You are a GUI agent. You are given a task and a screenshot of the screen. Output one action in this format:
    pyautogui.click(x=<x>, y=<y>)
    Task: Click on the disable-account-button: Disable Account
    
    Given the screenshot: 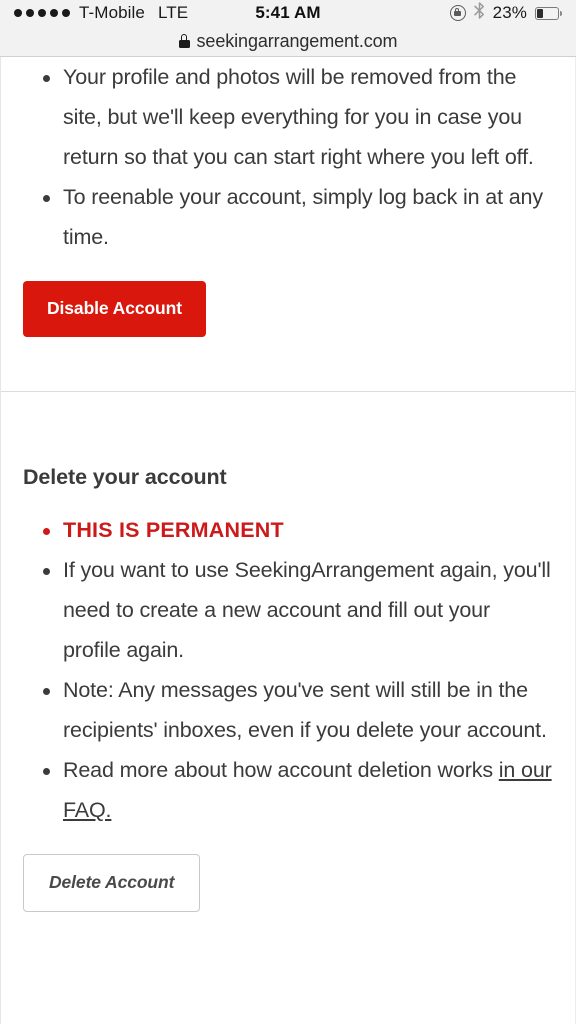 What is the action you would take?
    pyautogui.click(x=114, y=309)
    